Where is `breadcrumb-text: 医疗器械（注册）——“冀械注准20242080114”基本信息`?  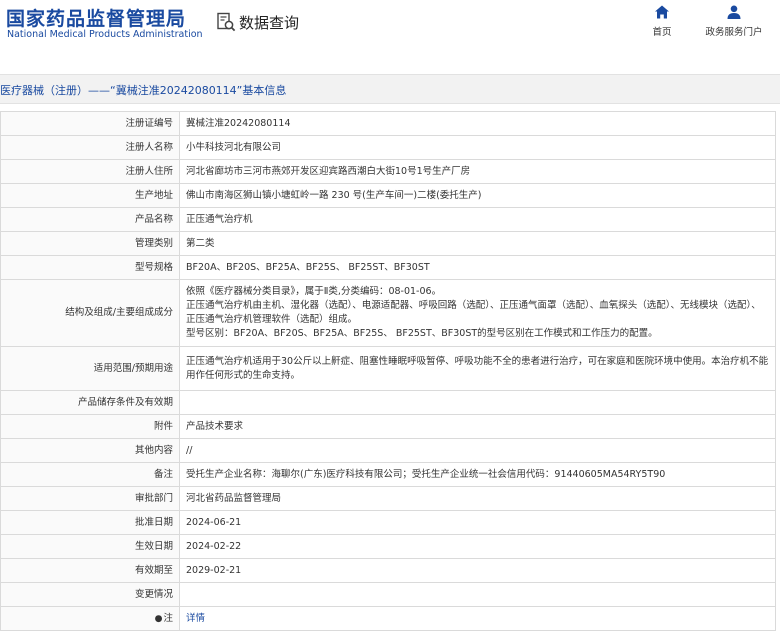
breadcrumb-text: 医疗器械（注册）——“冀械注准20242080114”基本信息 is located at coordinates (143, 90).